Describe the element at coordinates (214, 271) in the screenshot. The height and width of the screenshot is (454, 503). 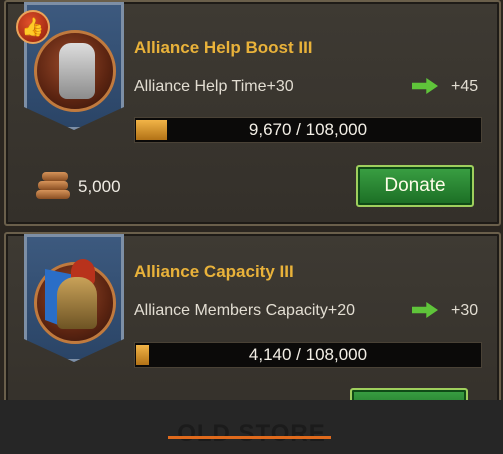
I see `tech-title: Alliance Capacity III` at that location.